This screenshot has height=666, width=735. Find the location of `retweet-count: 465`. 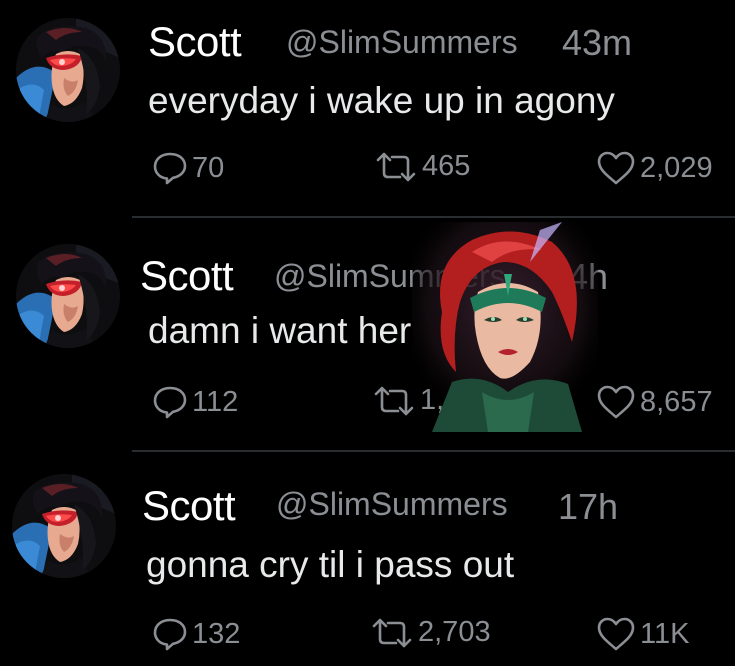

retweet-count: 465 is located at coordinates (446, 166).